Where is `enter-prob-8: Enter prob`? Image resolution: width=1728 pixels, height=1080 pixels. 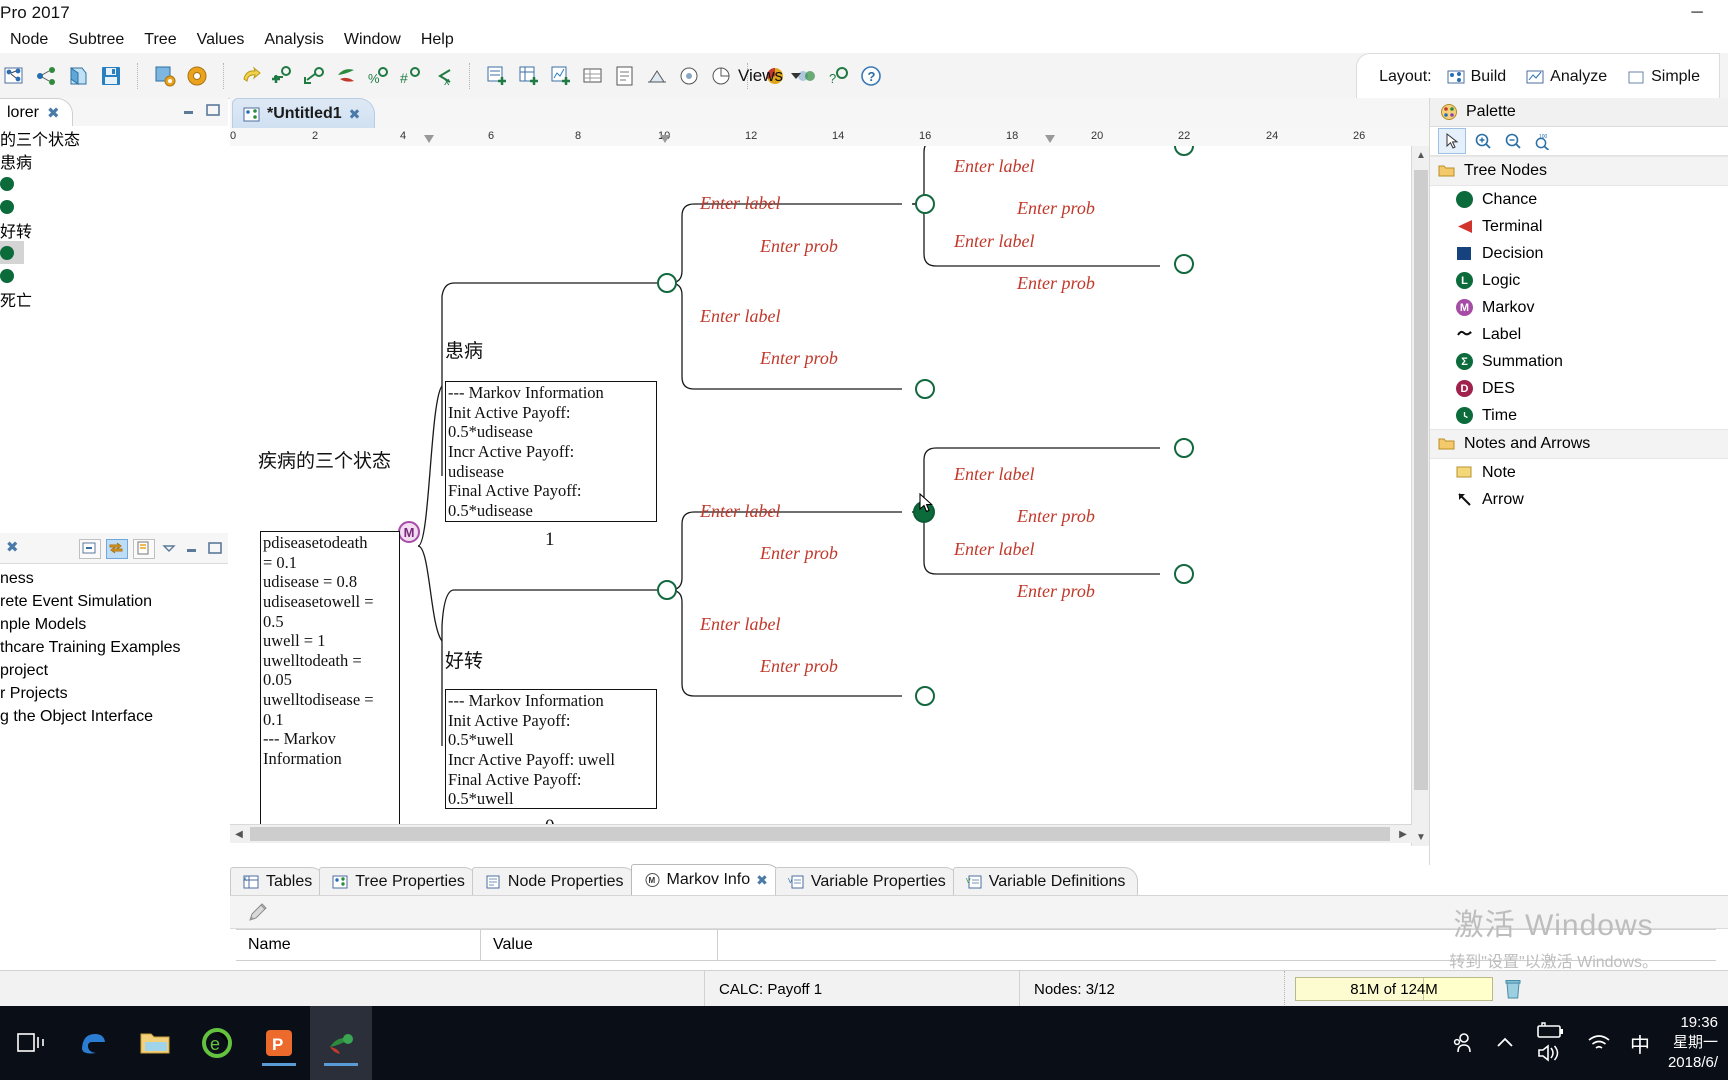
enter-prob-8: Enter prob is located at coordinates (799, 666).